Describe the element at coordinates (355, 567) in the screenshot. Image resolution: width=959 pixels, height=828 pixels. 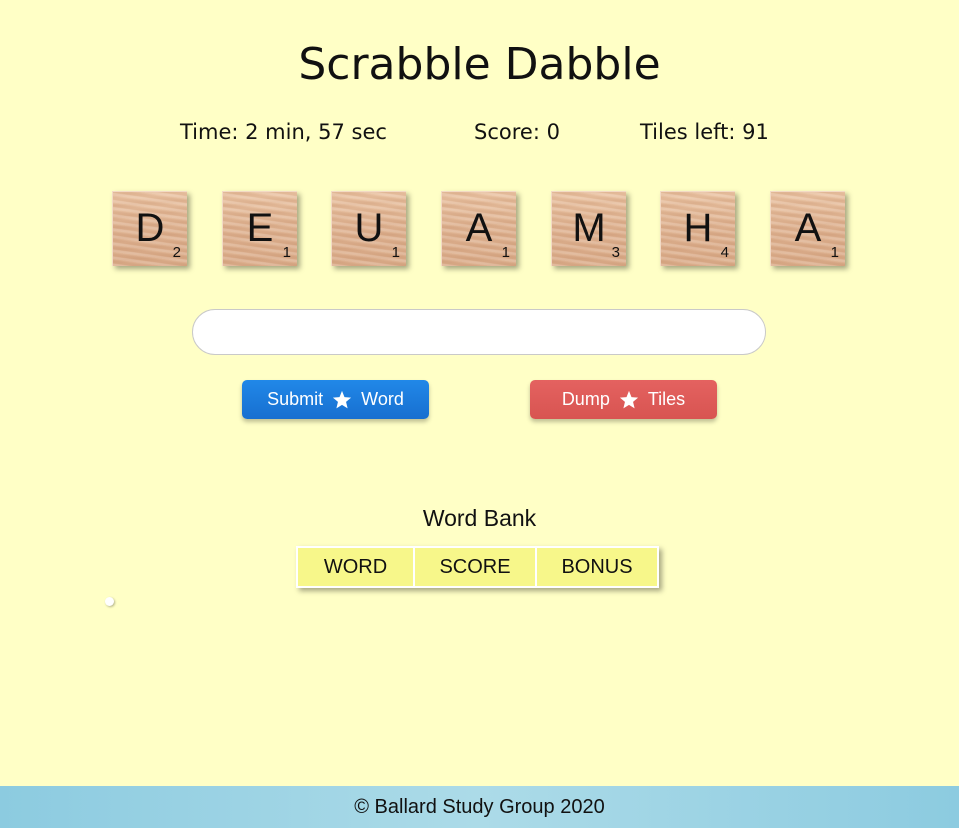
I see `column-header-word: WORD` at that location.